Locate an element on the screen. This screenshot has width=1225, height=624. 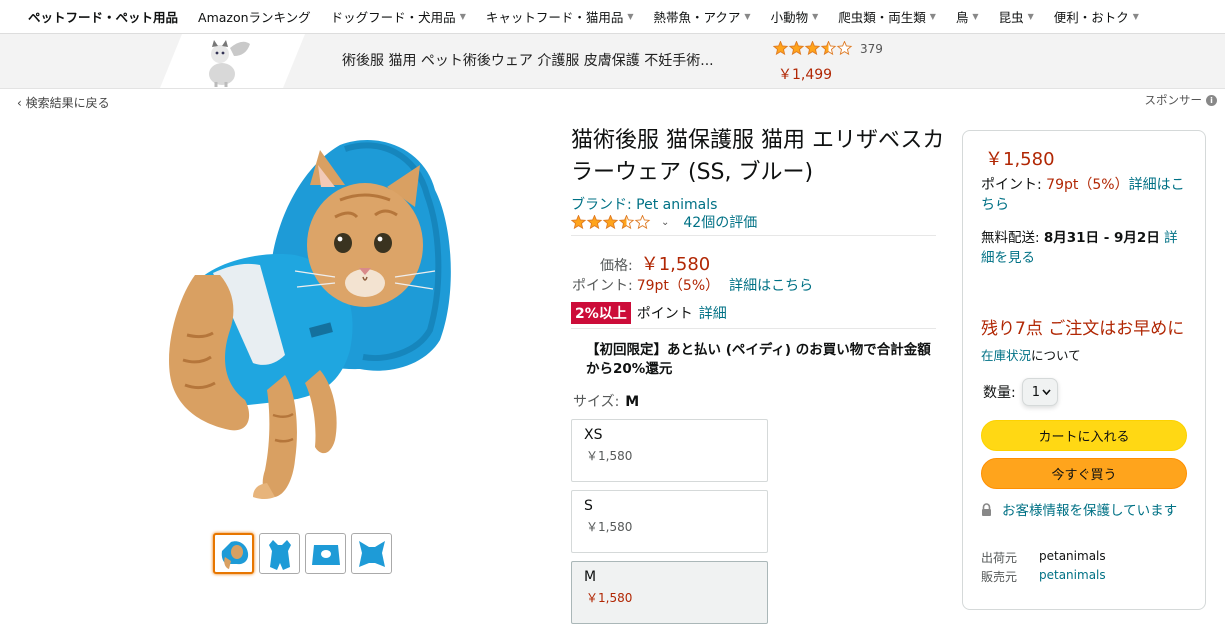
price-row: 価格: ￥1,580 is located at coordinates (655, 263).